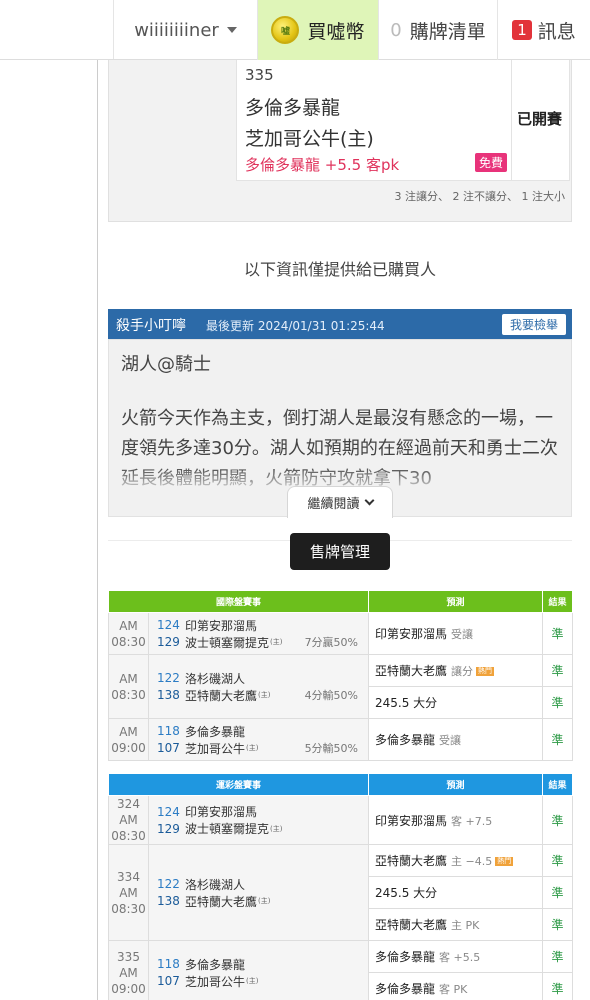 Image resolution: width=590 pixels, height=1000 pixels. Describe the element at coordinates (238, 784) in the screenshot. I see `col-header-games: 運彩盤賽事` at that location.